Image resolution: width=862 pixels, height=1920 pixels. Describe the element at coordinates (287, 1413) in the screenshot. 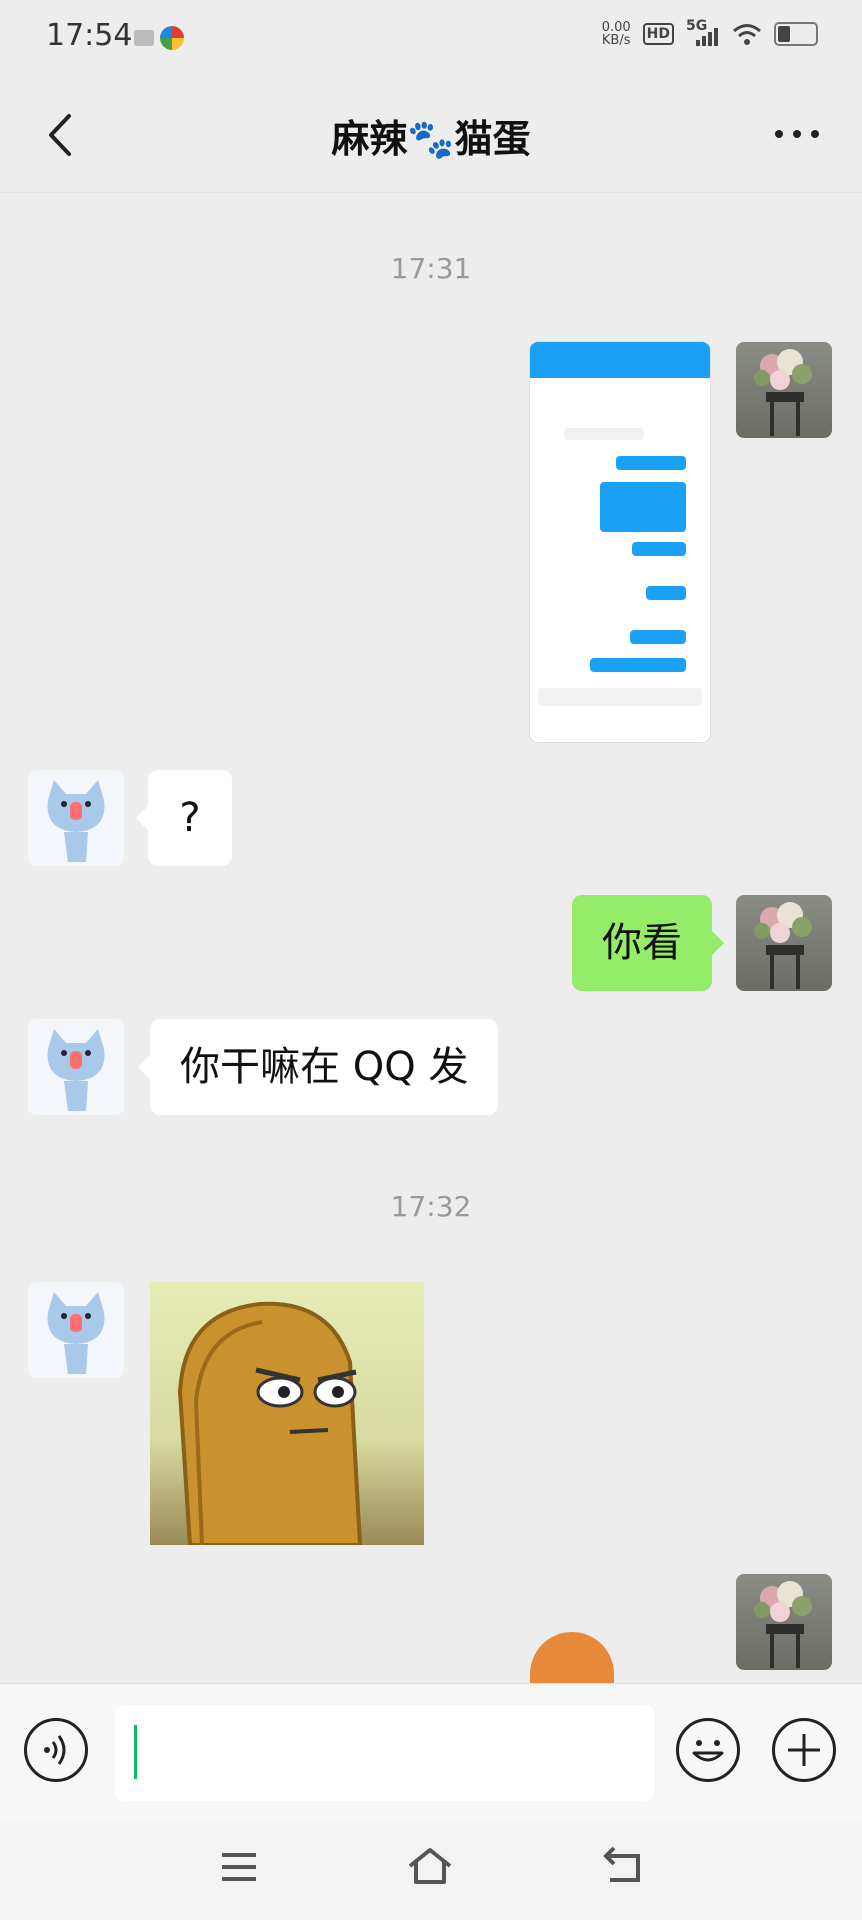

I see `wallnut-sticker-image` at that location.